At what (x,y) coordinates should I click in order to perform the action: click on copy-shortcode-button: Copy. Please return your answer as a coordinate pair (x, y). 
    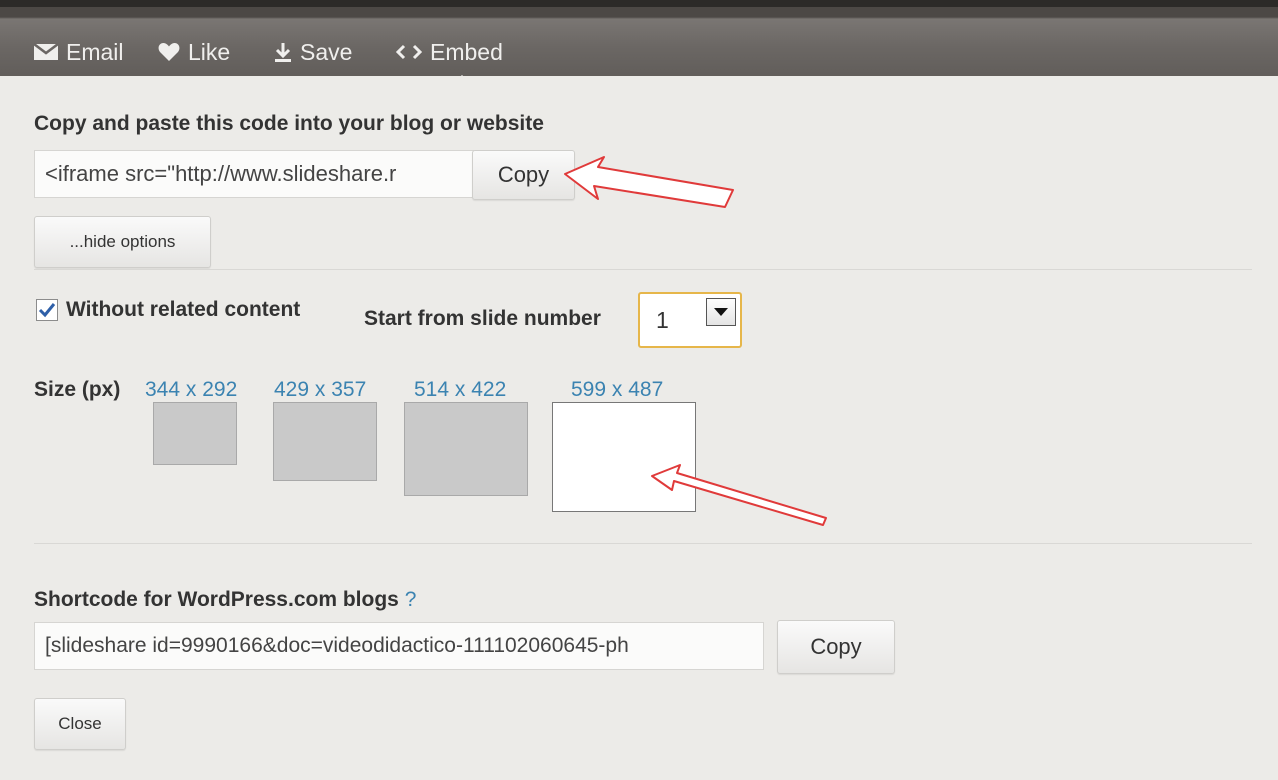
    Looking at the image, I should click on (836, 647).